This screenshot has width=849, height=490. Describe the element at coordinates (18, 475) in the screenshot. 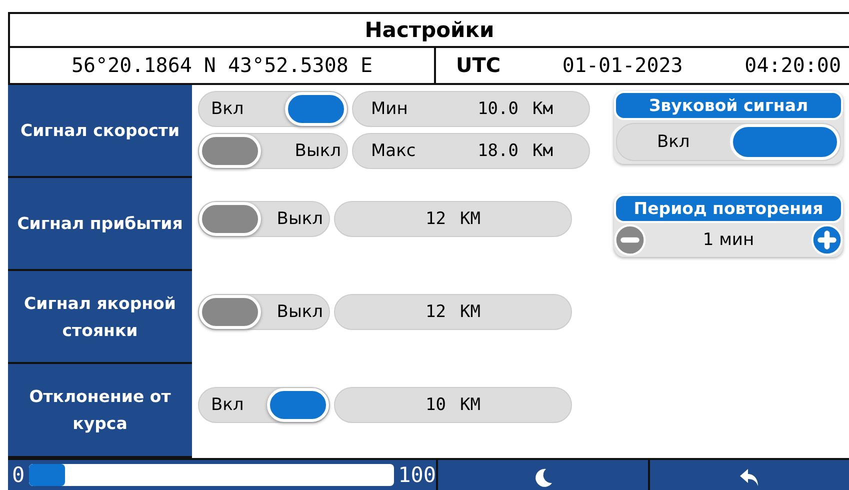

I see `slider-min-label: 0` at that location.